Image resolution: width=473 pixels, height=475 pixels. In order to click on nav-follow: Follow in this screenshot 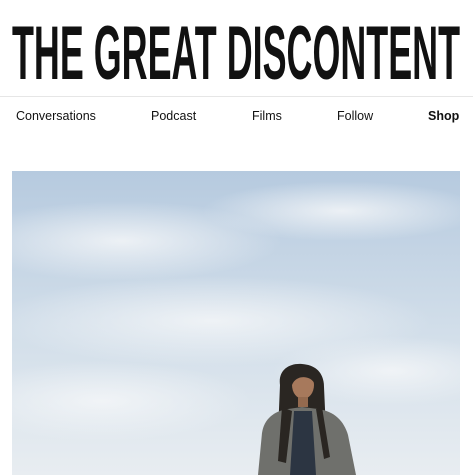, I will do `click(355, 116)`.